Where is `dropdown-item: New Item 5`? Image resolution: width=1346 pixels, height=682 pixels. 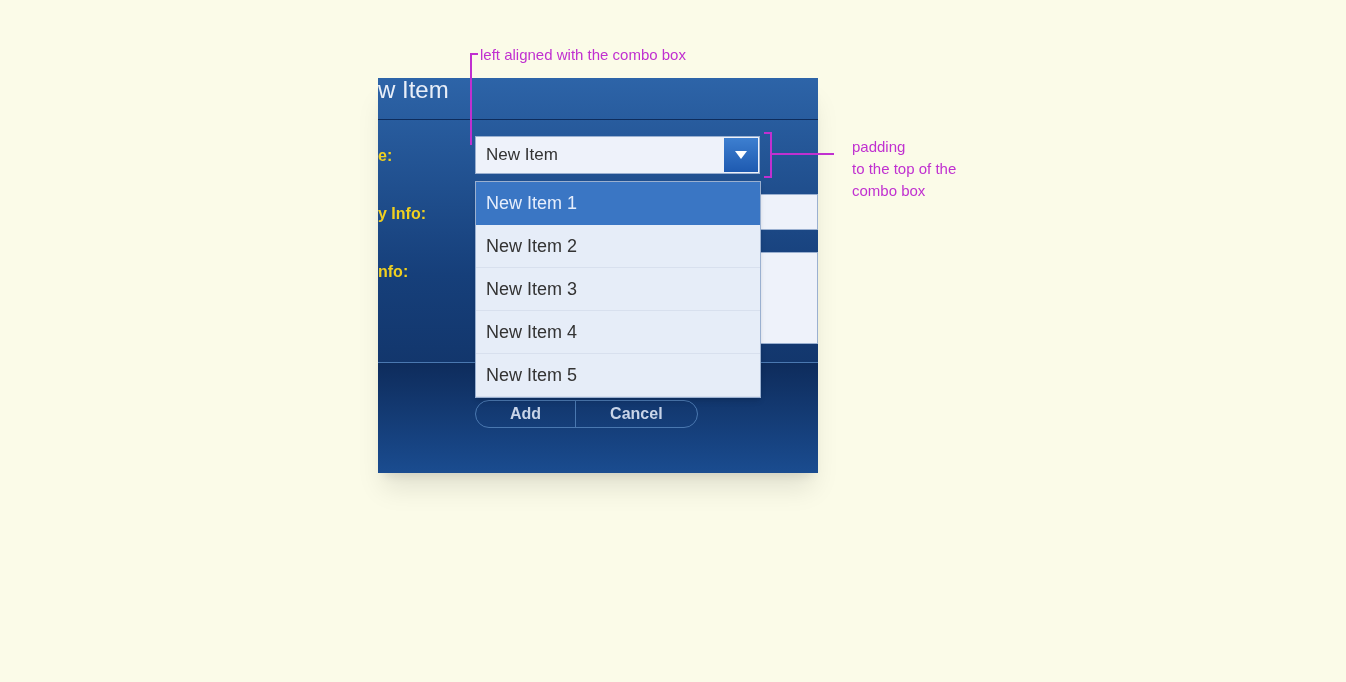
dropdown-item: New Item 5 is located at coordinates (618, 375).